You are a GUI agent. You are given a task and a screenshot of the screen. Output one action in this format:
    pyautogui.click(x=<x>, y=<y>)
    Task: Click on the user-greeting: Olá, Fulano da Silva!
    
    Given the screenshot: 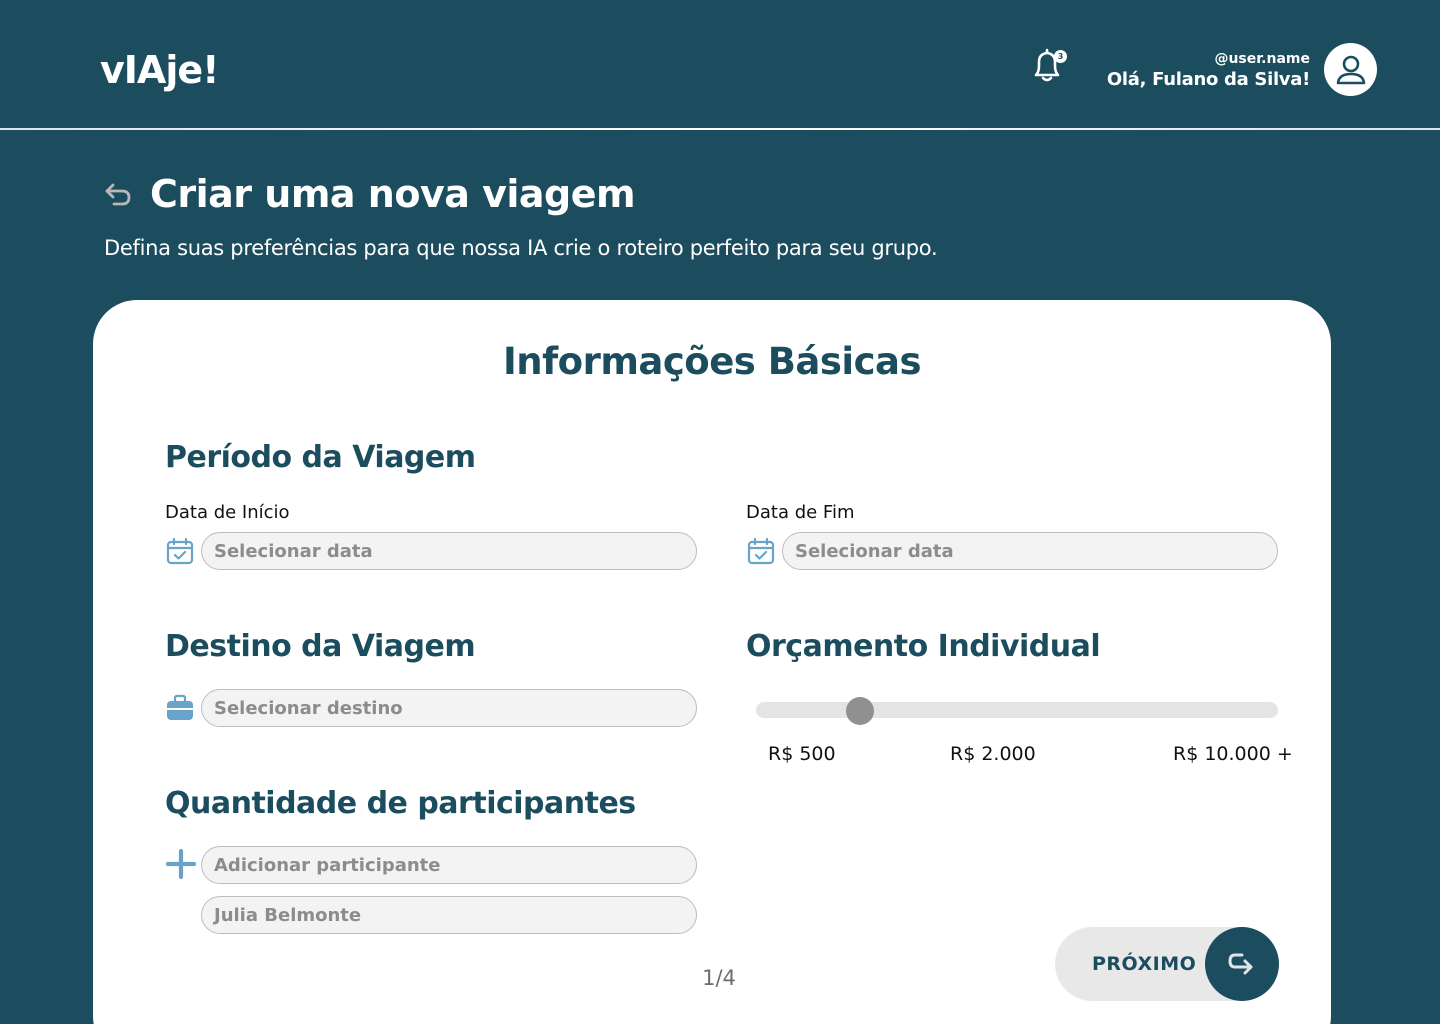 What is the action you would take?
    pyautogui.click(x=1208, y=79)
    